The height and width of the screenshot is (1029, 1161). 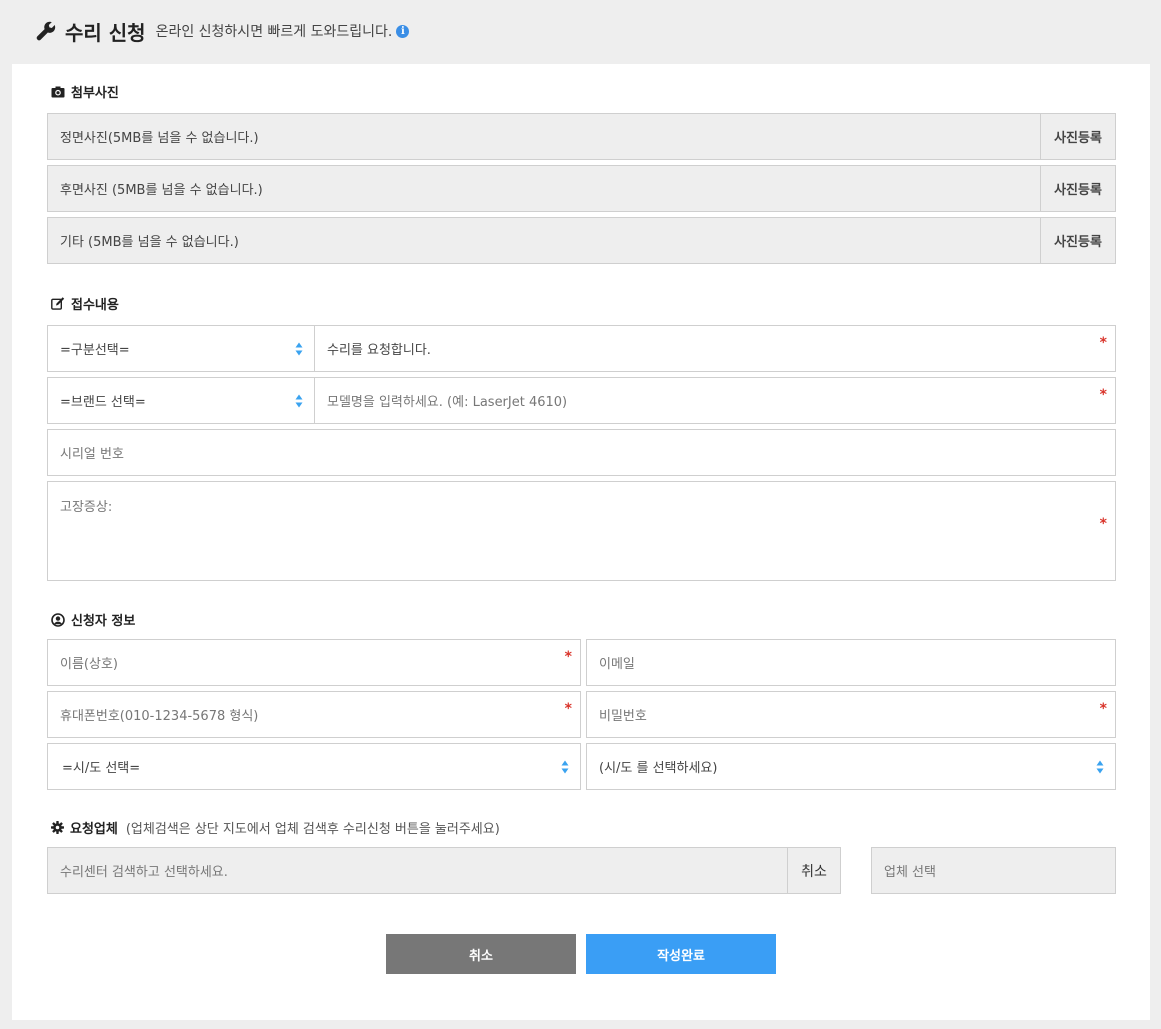 What do you see at coordinates (314, 662) in the screenshot?
I see `name-input: 이름(상호) *` at bounding box center [314, 662].